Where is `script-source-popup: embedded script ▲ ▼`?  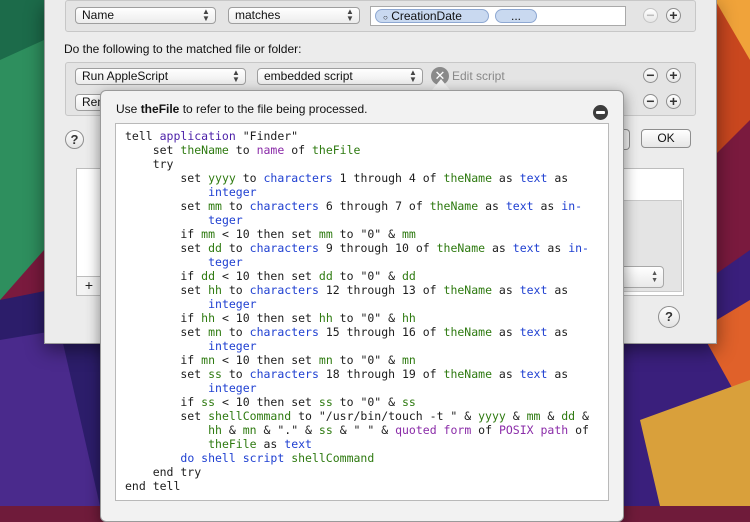
script-source-popup: embedded script ▲ ▼ is located at coordinates (340, 76).